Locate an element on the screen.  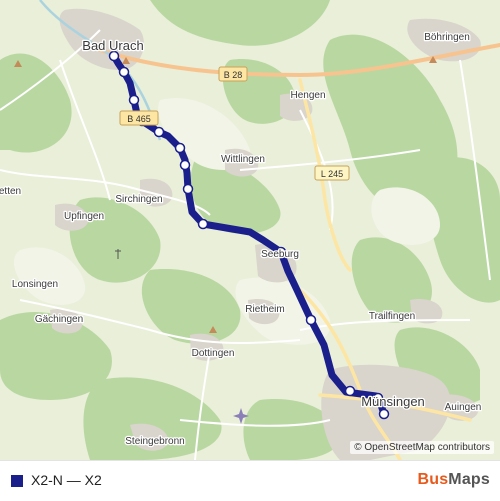
svg-text: B 28 is located at coordinates (233, 75).